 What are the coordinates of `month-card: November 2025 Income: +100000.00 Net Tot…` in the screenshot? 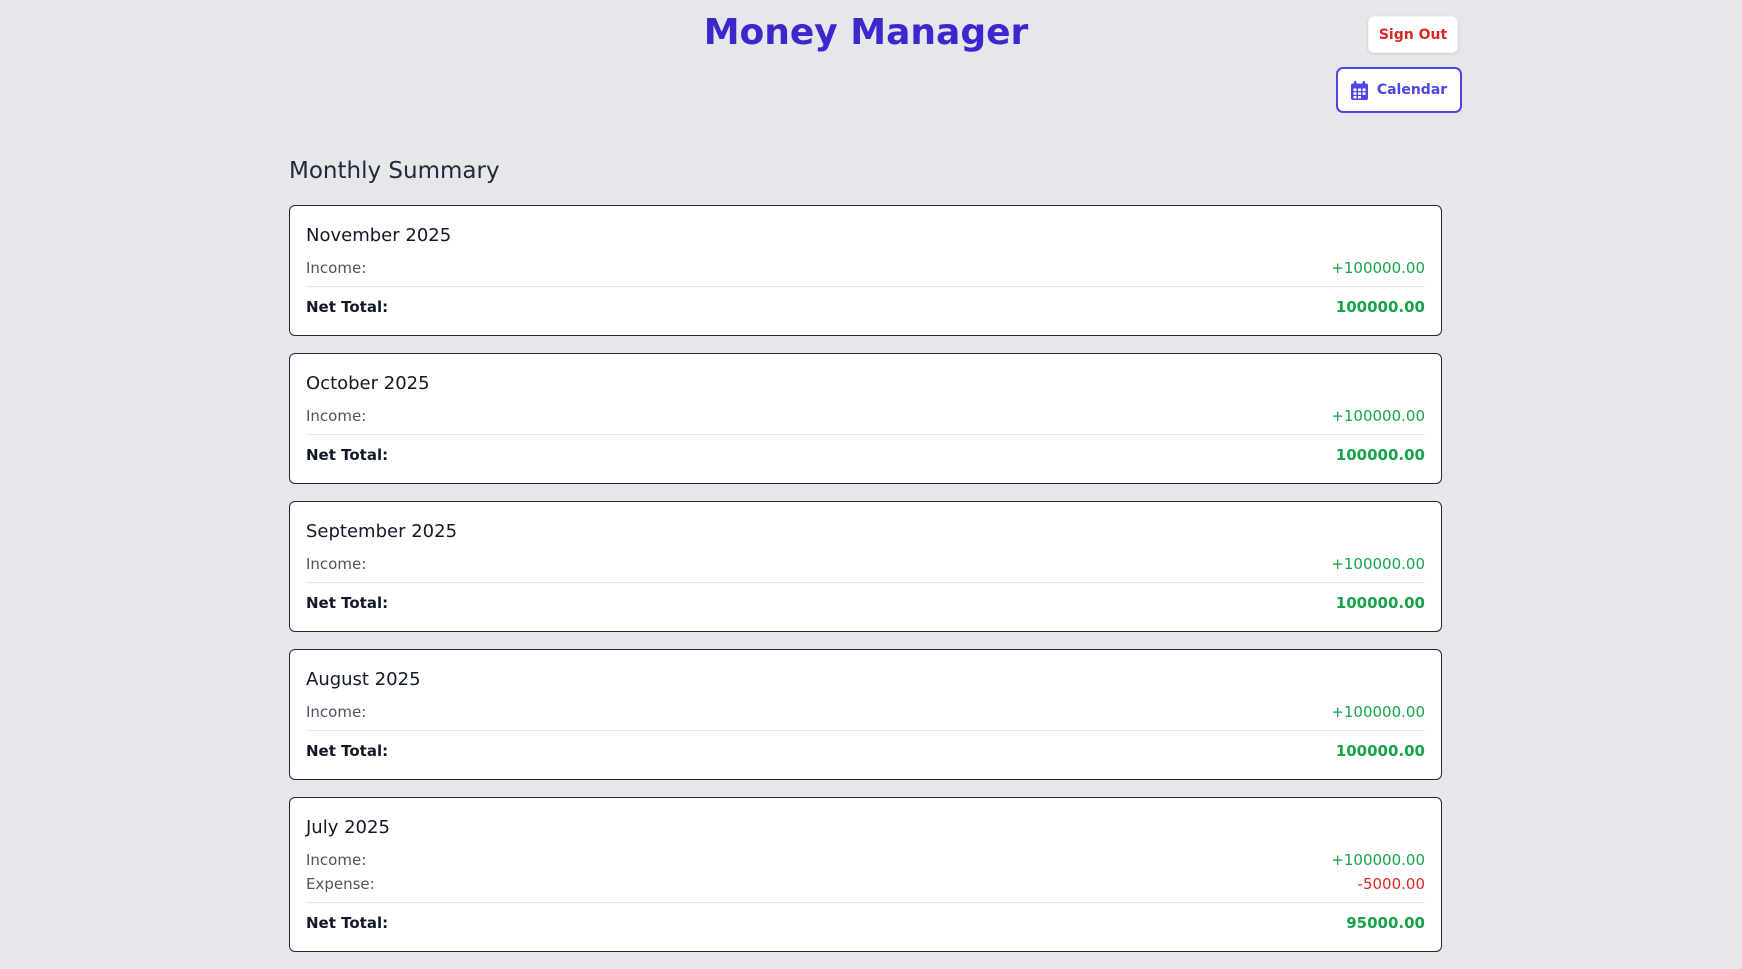 It's located at (865, 270).